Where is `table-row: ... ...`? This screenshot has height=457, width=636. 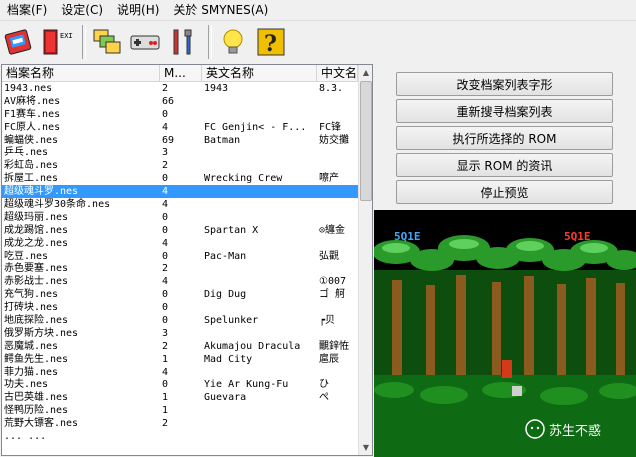 table-row: ... ... is located at coordinates (180, 436).